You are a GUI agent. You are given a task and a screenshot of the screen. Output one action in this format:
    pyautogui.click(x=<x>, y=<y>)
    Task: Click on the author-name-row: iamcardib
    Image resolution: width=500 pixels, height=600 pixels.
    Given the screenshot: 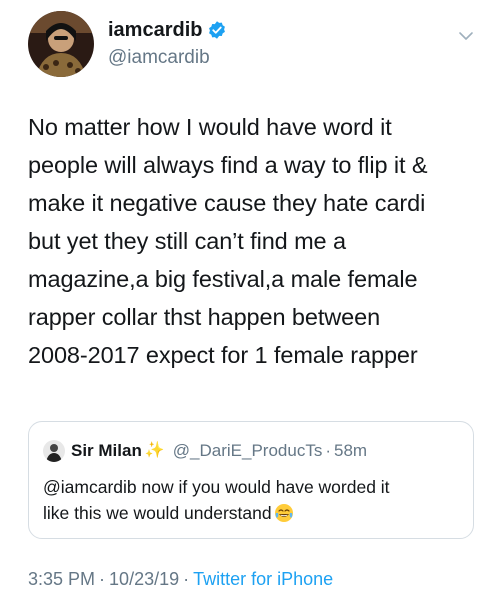 What is the action you would take?
    pyautogui.click(x=167, y=30)
    